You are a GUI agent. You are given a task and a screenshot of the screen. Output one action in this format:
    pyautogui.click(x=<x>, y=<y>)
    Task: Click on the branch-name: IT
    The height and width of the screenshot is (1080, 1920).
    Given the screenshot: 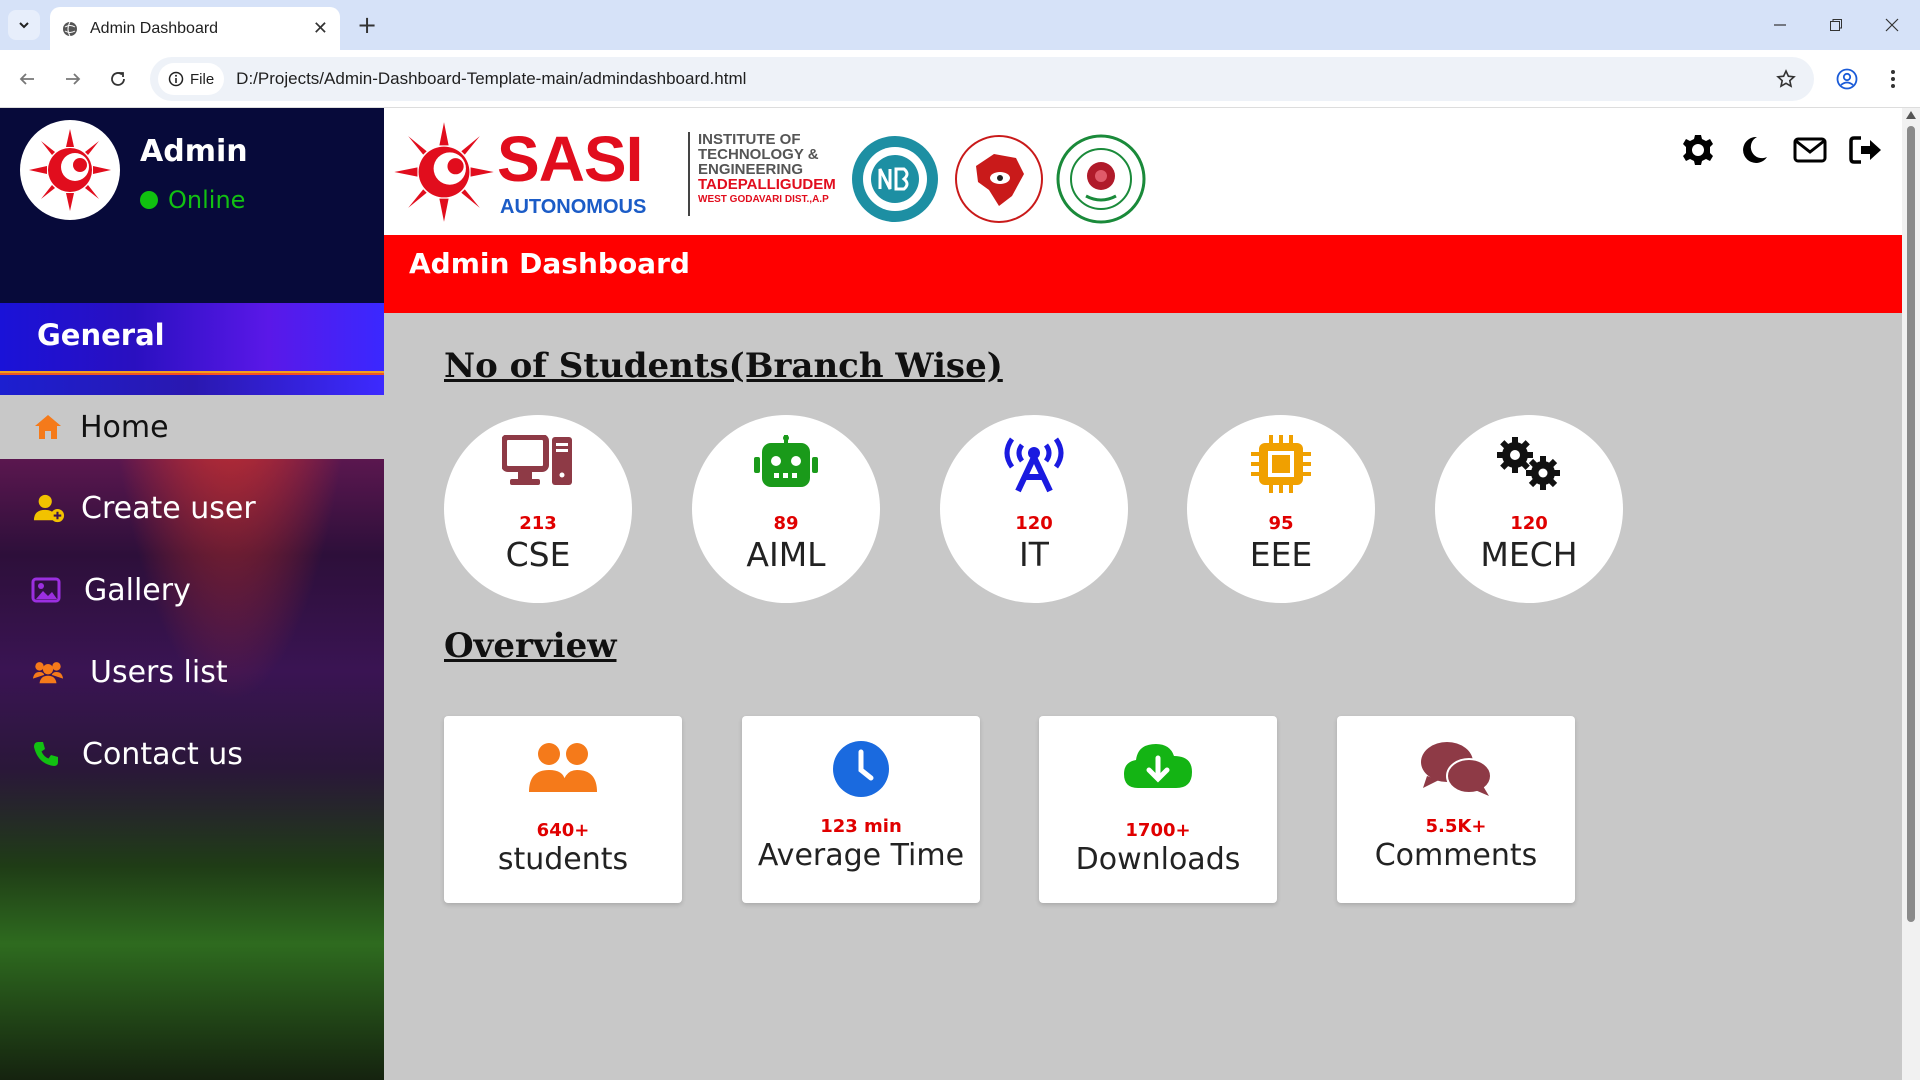 What is the action you would take?
    pyautogui.click(x=1034, y=554)
    